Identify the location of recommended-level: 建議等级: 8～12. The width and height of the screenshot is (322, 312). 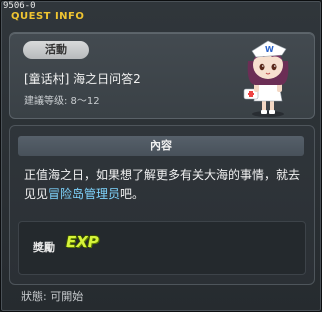
(62, 101).